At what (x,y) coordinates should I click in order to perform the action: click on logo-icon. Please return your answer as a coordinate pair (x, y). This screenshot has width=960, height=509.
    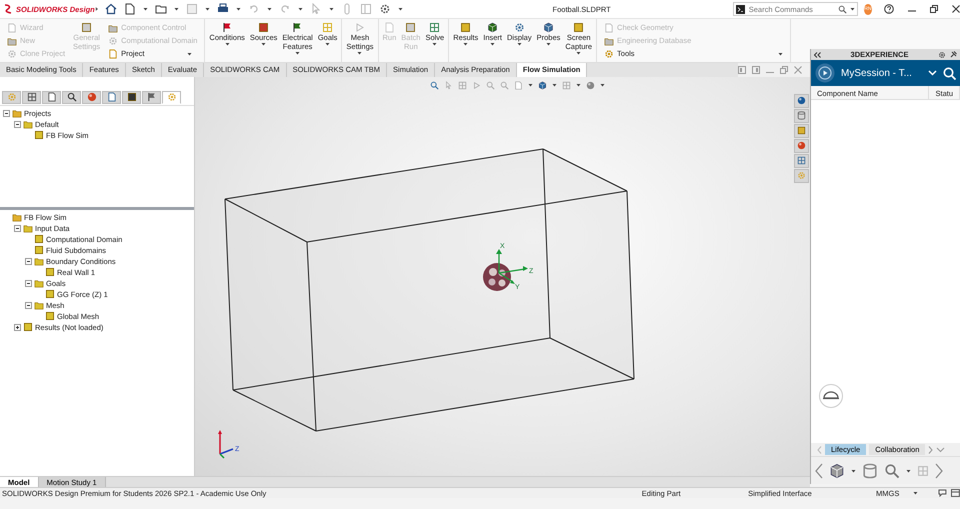
    Looking at the image, I should click on (8, 9).